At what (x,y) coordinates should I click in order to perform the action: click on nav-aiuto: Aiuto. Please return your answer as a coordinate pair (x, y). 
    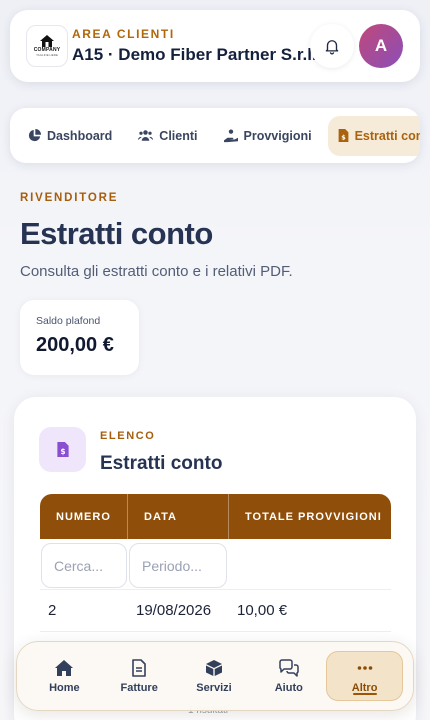
    Looking at the image, I should click on (288, 676).